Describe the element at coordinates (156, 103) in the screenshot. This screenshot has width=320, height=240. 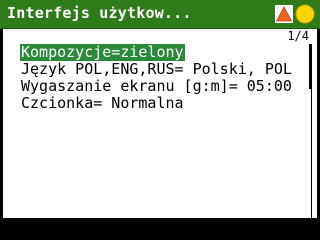
I see `menu-item-font: Czcionka= Normalna` at that location.